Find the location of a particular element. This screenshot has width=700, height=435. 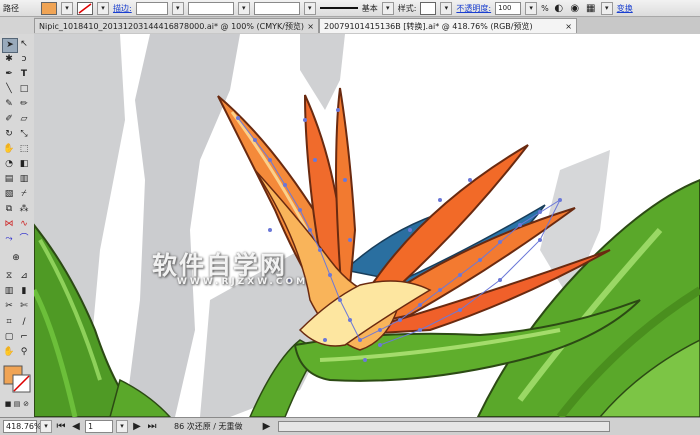

column-graph-icon: ▮ is located at coordinates (24, 291).